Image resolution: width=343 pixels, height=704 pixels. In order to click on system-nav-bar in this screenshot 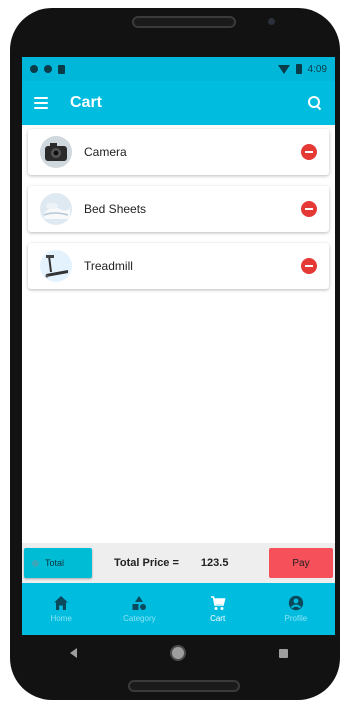, I will do `click(178, 653)`.